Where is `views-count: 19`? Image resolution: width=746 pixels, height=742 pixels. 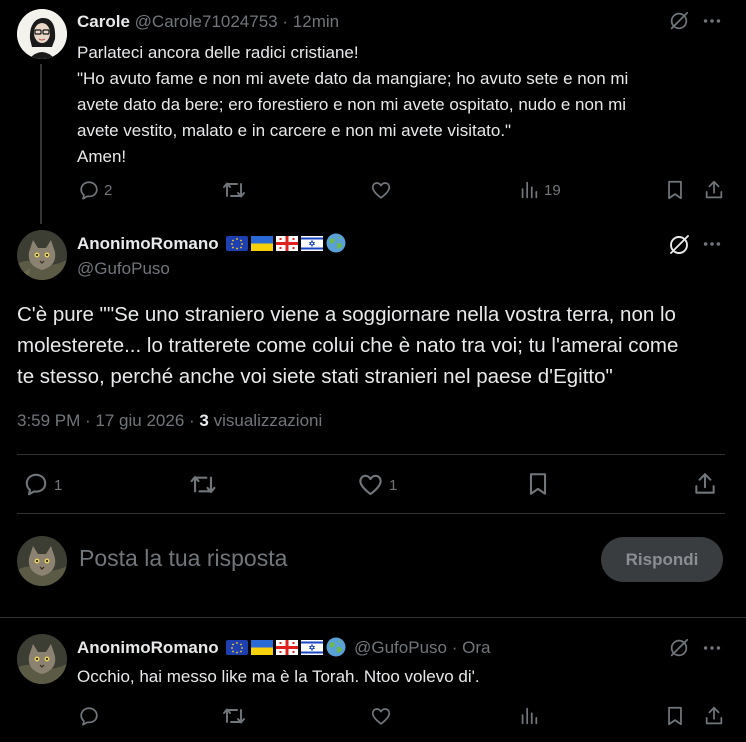 views-count: 19 is located at coordinates (552, 190).